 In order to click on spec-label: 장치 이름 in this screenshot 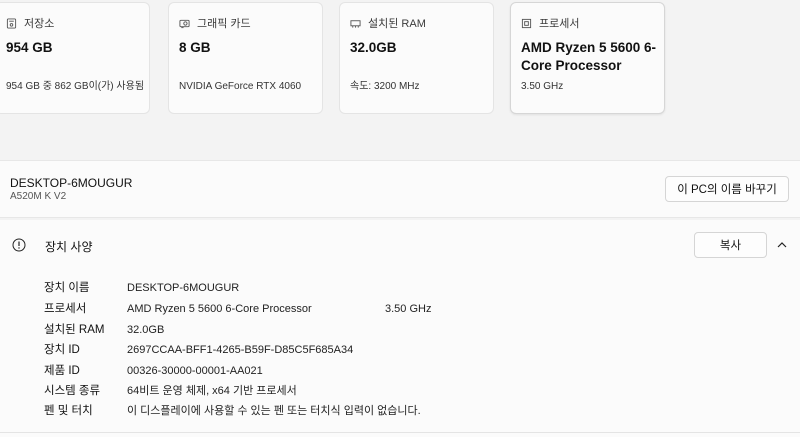, I will do `click(67, 288)`.